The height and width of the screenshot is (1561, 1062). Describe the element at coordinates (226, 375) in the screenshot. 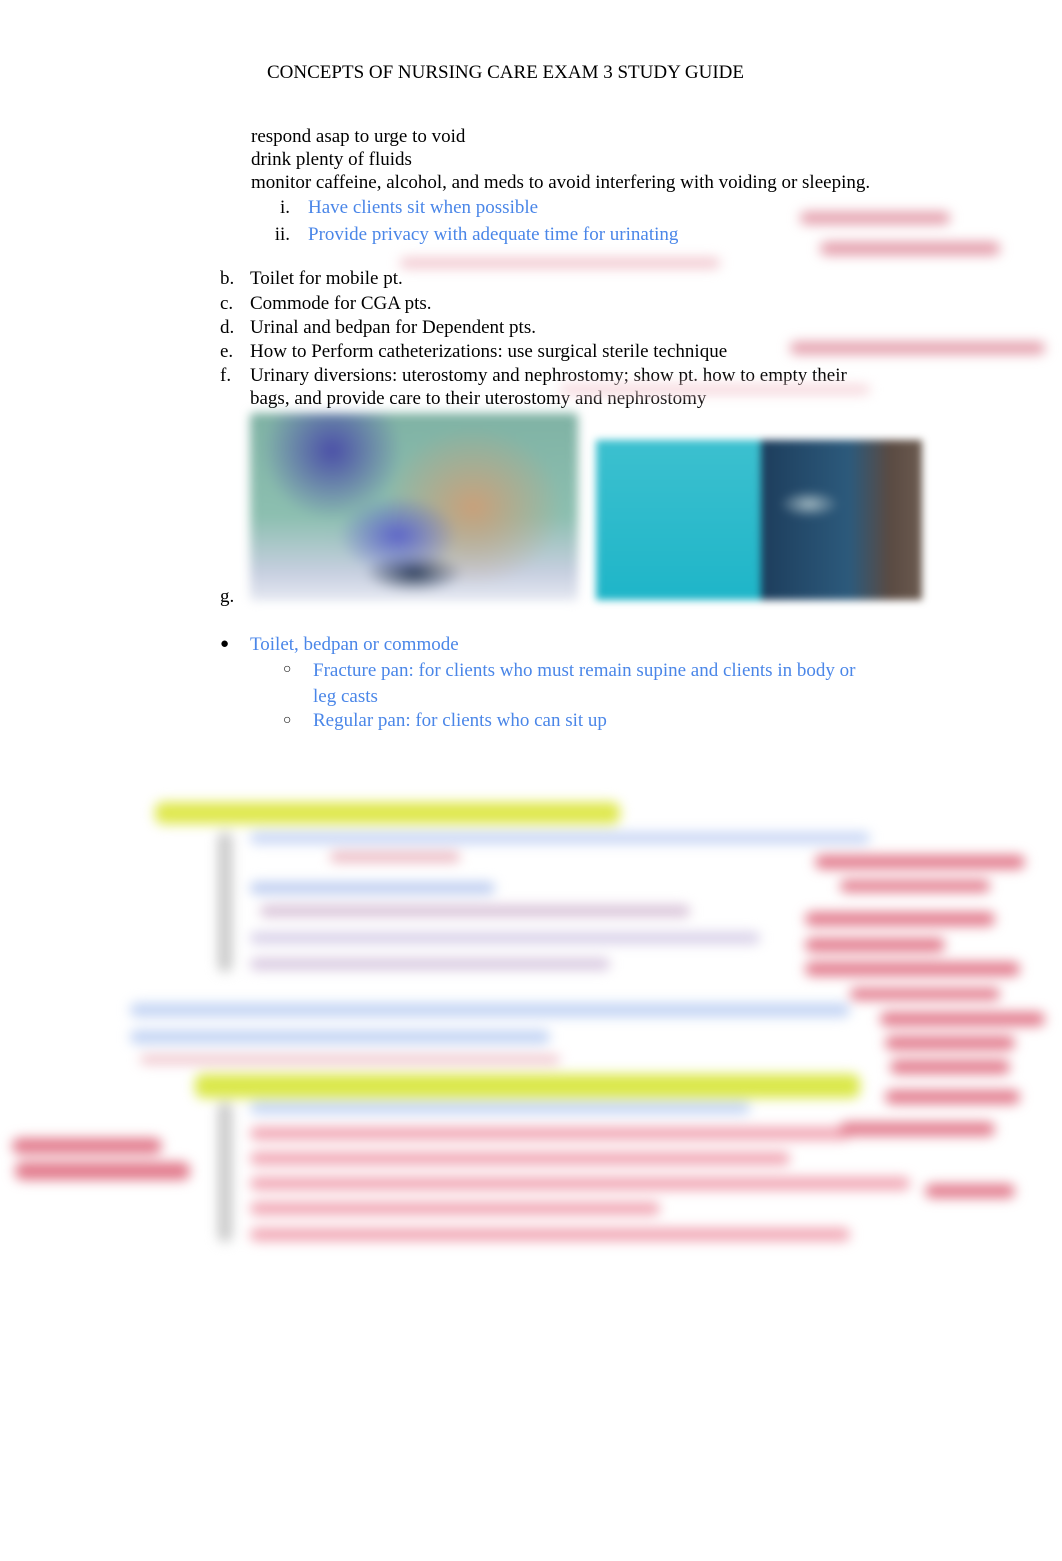

I see `list-marker: f.` at that location.